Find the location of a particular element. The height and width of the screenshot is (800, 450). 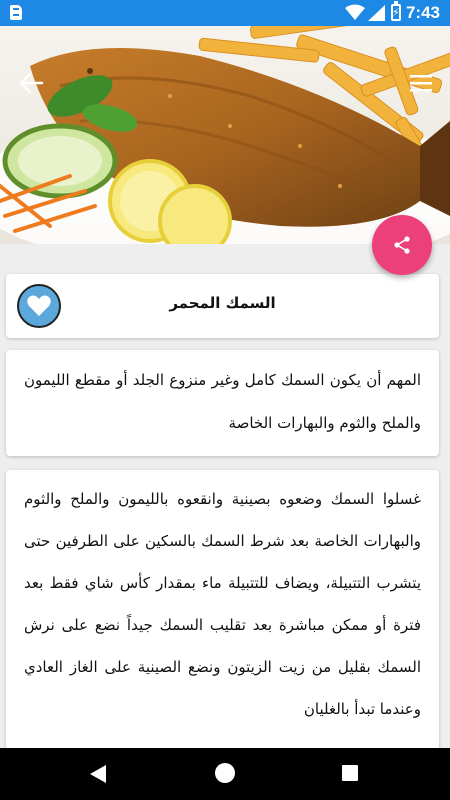

recipe-title: السمك المحمر is located at coordinates (222, 303).